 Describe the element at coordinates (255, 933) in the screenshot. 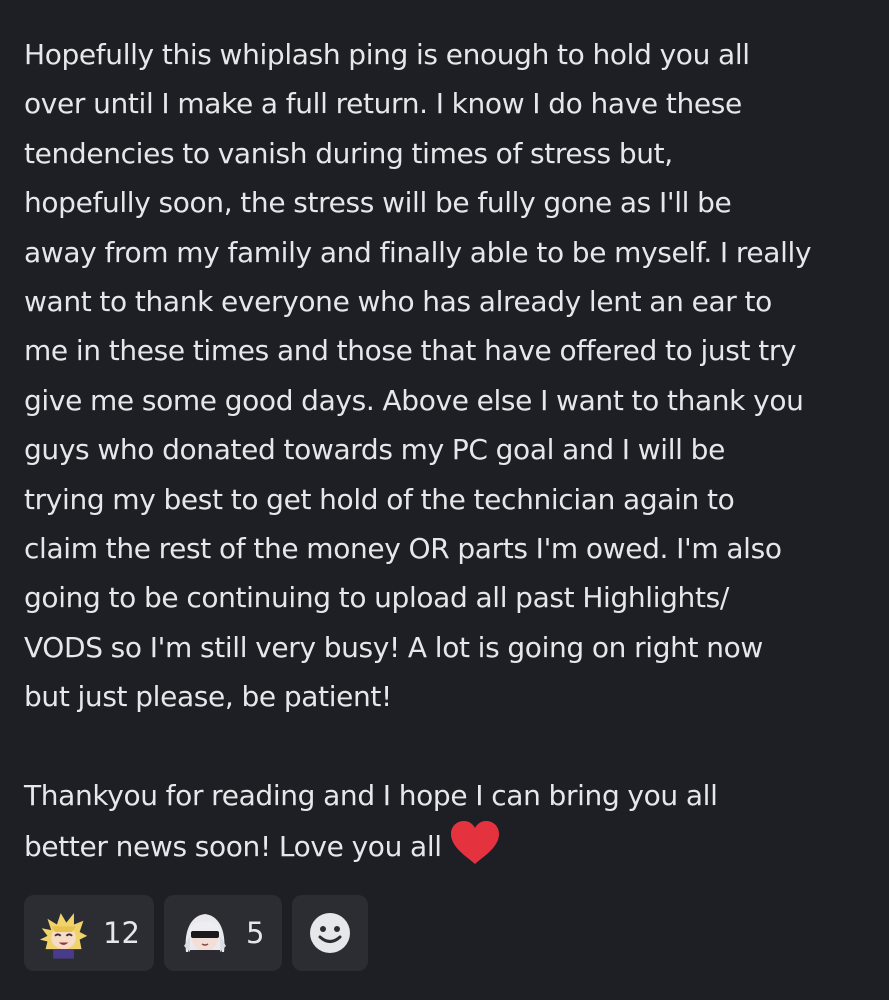

I see `reaction-count: 5` at that location.